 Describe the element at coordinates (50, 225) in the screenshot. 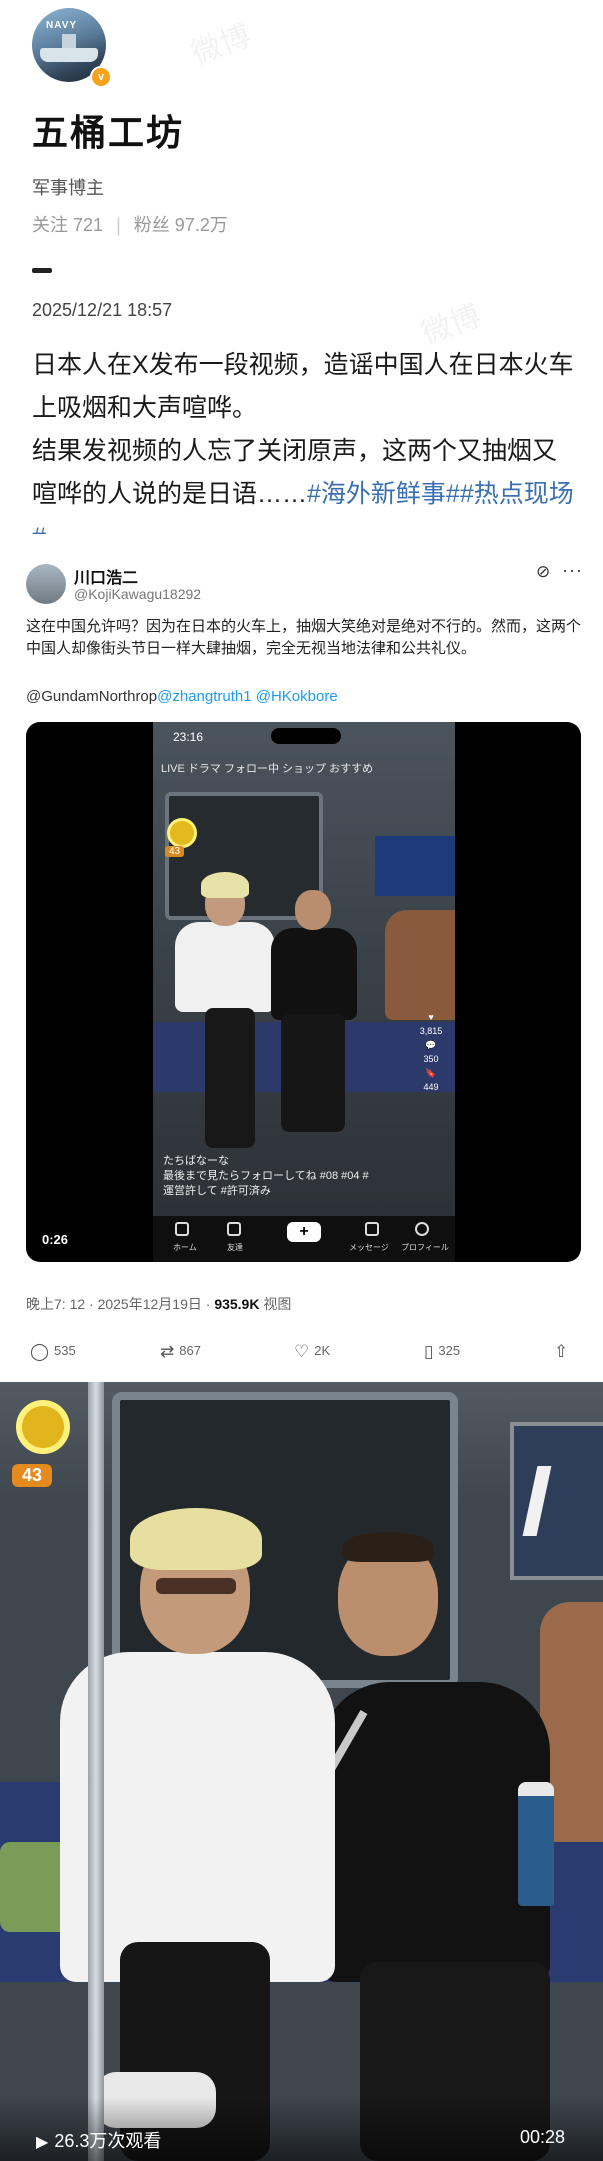

I see `following-label: 关注` at that location.